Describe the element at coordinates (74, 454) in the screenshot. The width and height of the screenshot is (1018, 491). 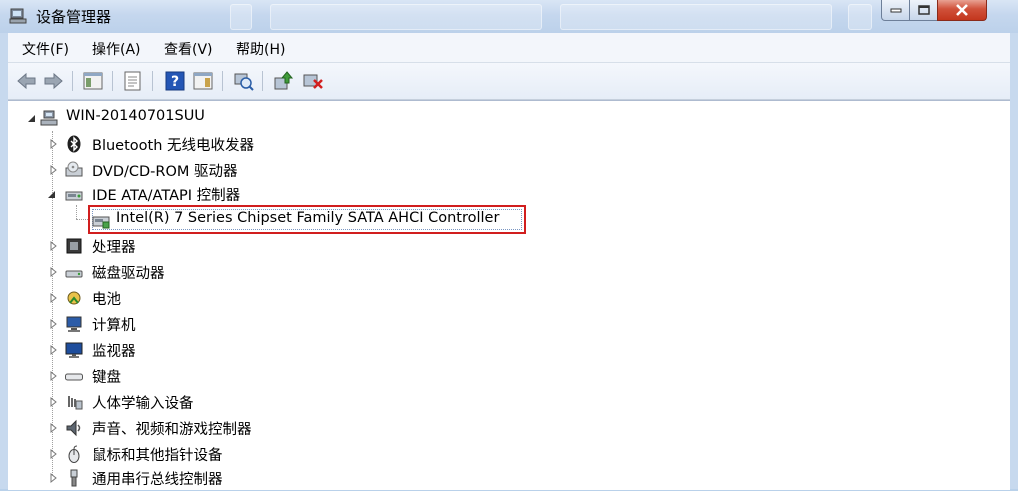
I see `mouse-icon` at that location.